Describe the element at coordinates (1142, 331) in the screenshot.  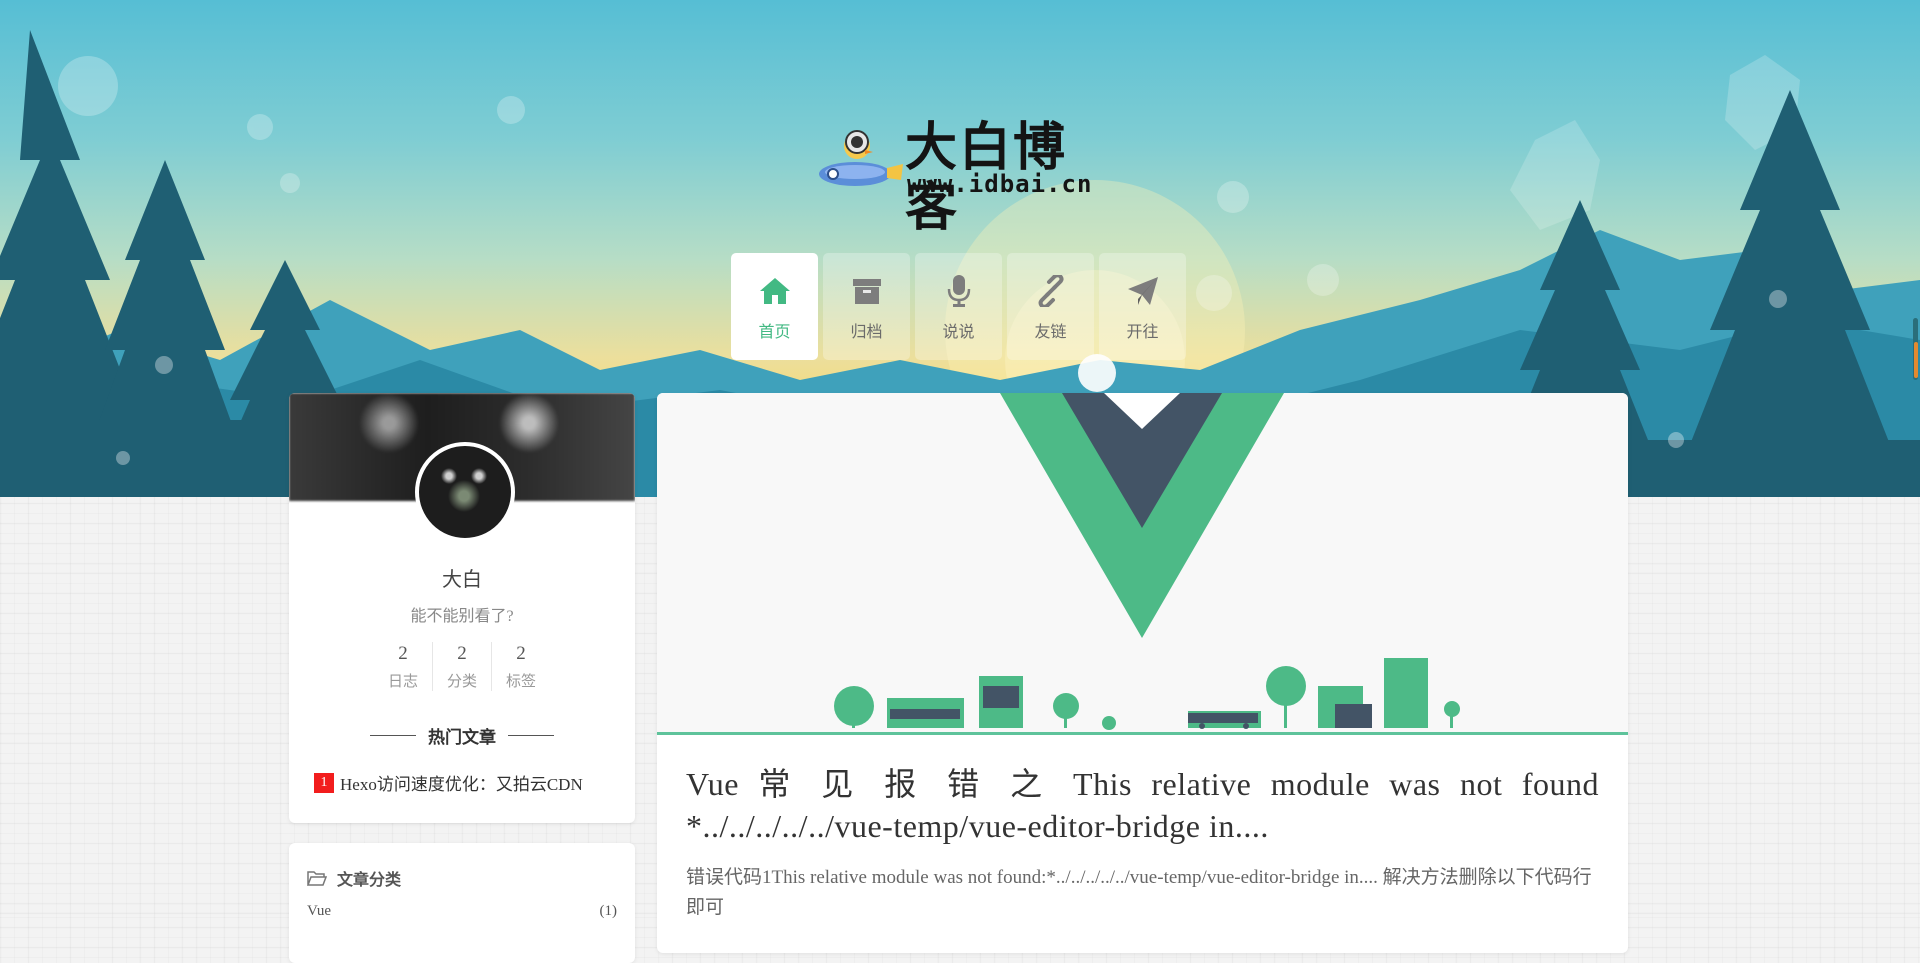
I see `nav-label-travel: 开往` at that location.